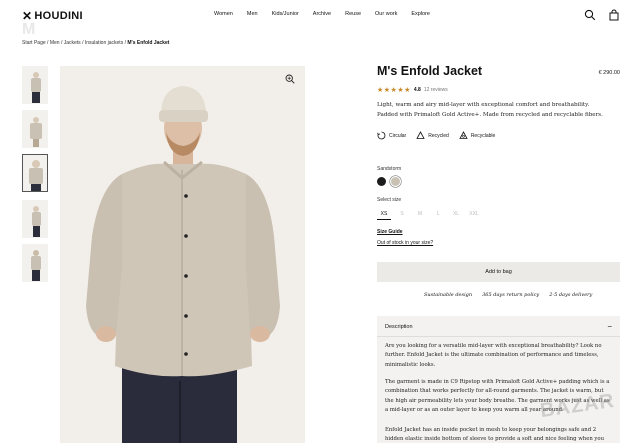  I want to click on size-option-xs: XS, so click(384, 214).